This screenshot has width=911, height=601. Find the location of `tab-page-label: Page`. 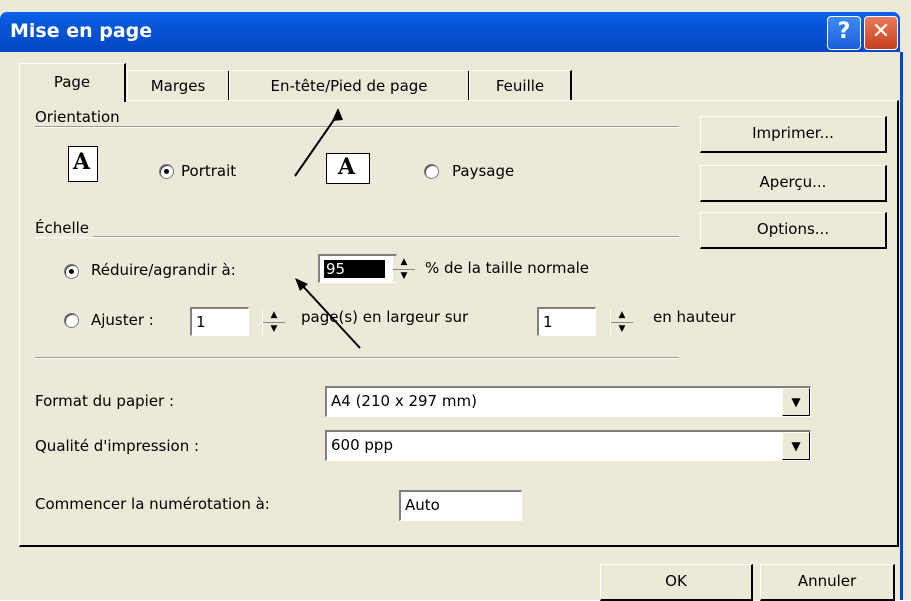

tab-page-label: Page is located at coordinates (72, 82).